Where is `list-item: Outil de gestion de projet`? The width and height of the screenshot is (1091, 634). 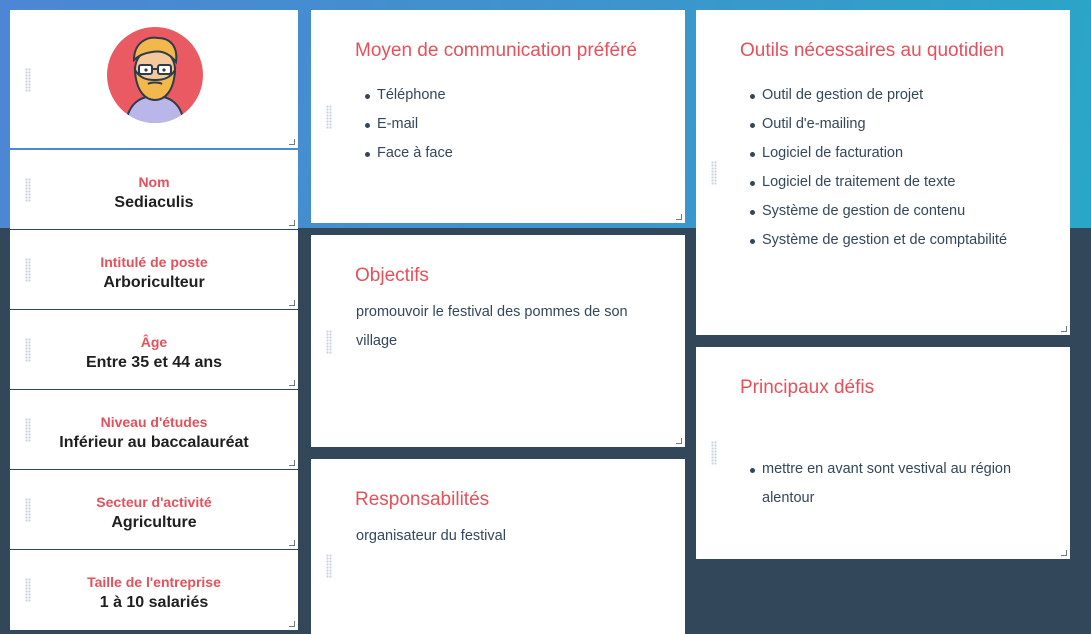
list-item: Outil de gestion de projet is located at coordinates (878, 95).